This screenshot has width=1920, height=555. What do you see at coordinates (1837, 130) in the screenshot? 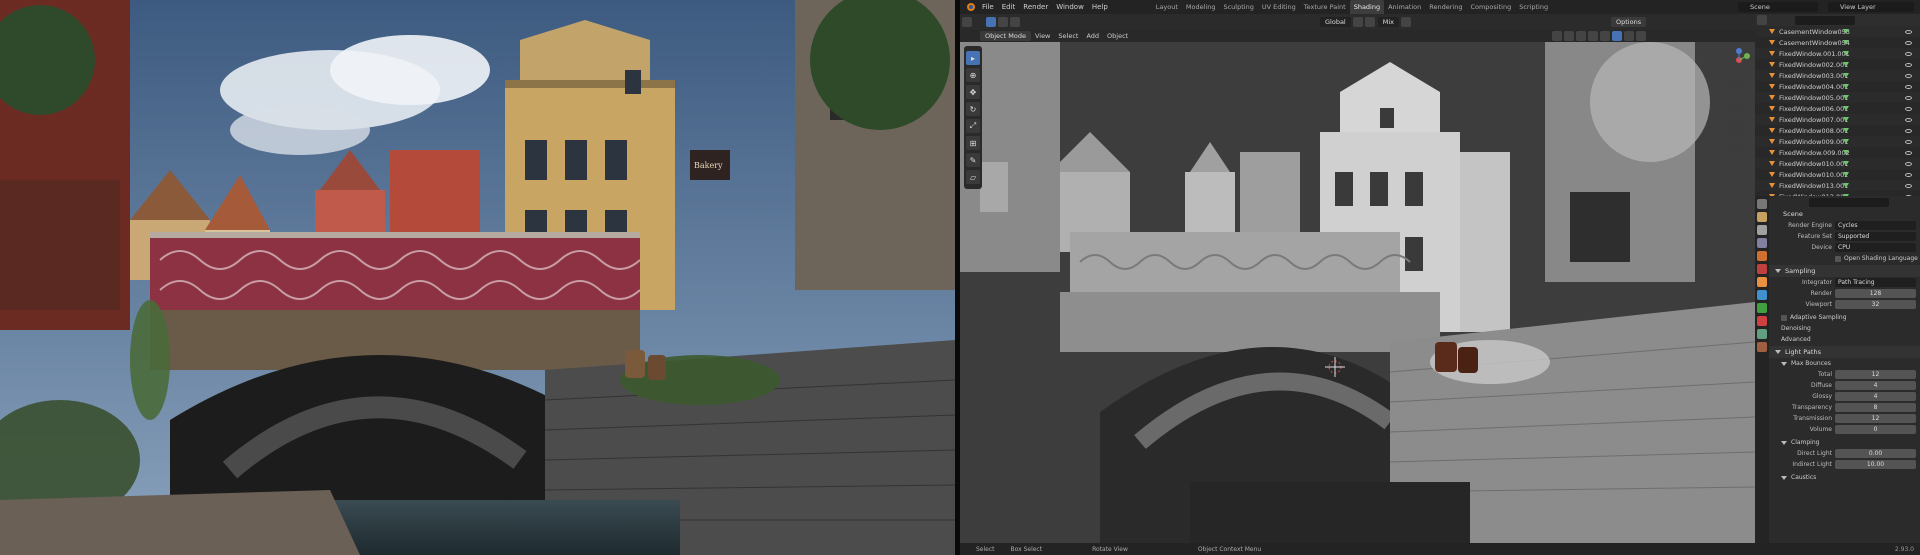
I see `outliner-item: FixedWindow008.001` at bounding box center [1837, 130].